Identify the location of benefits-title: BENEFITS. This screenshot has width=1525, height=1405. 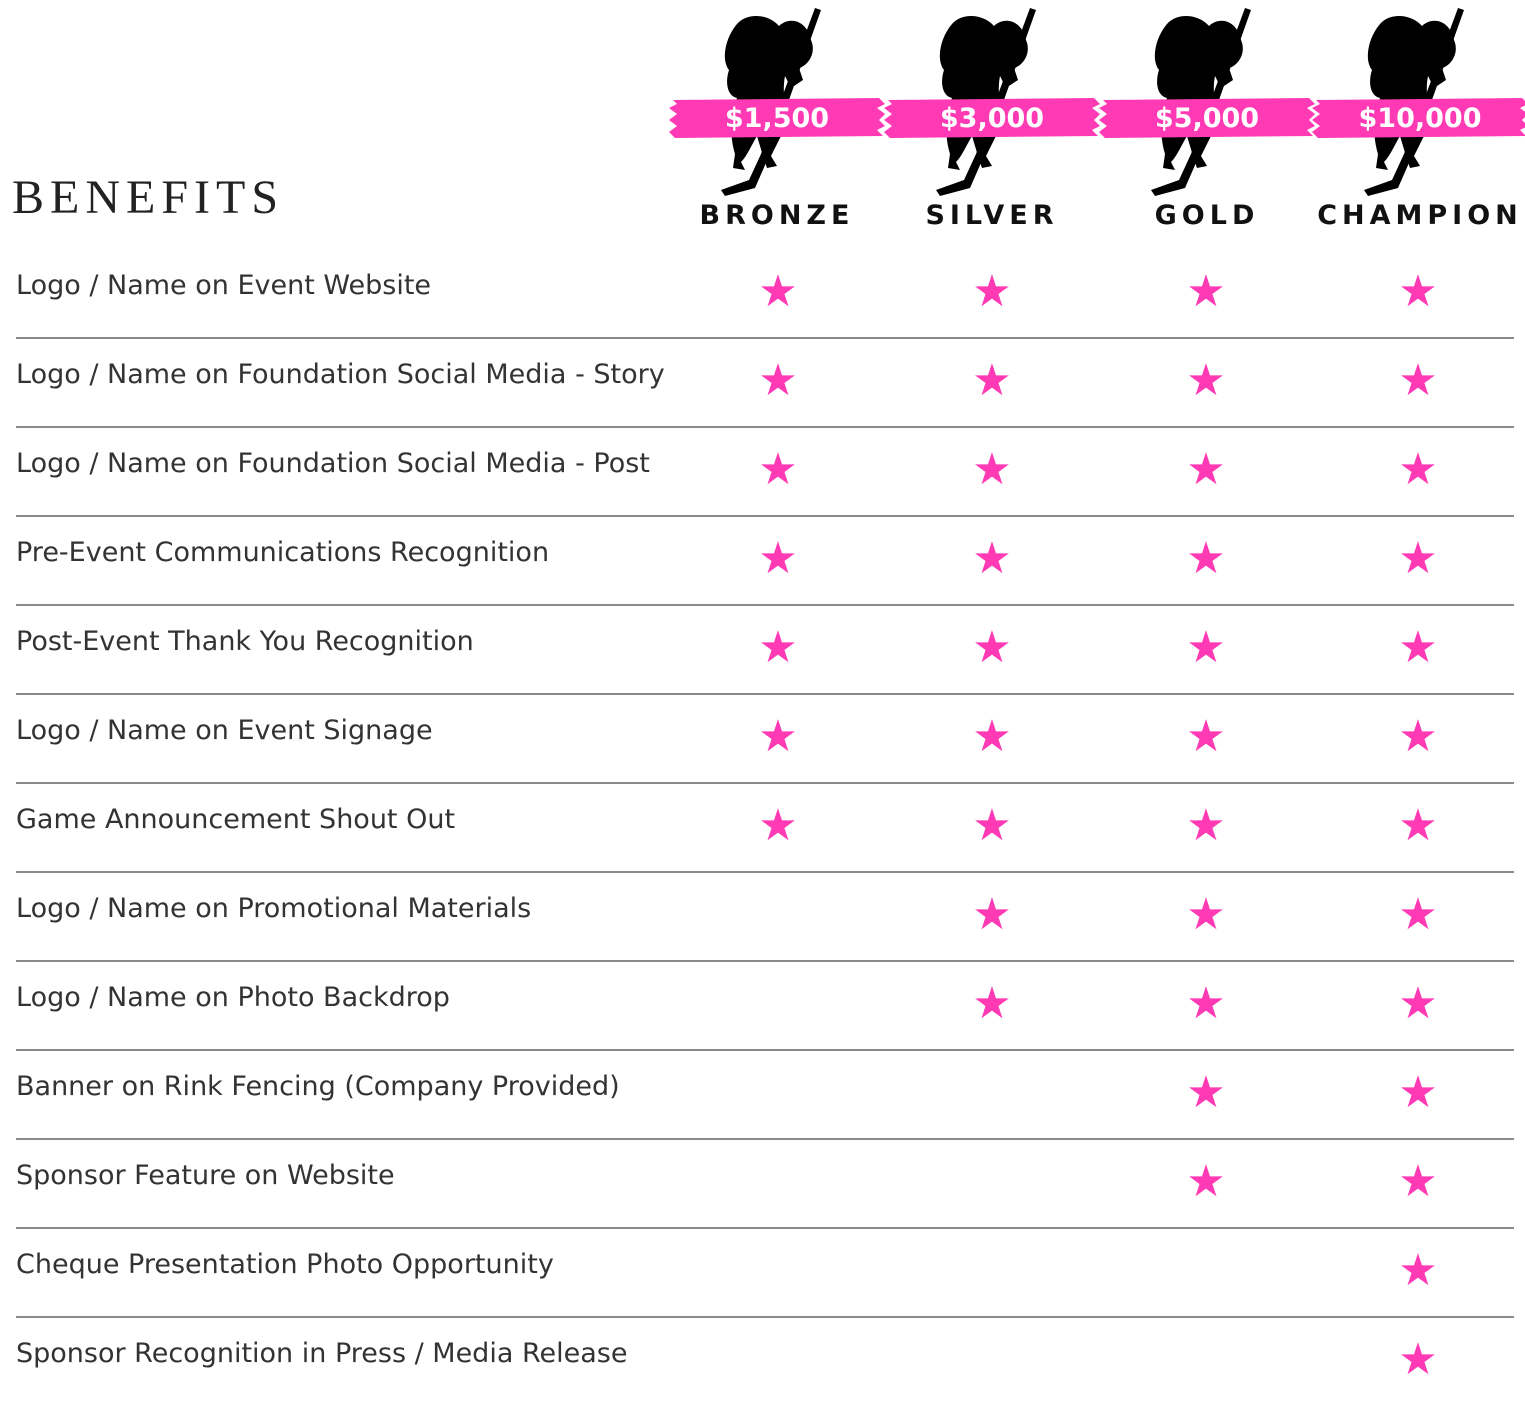
(148, 197).